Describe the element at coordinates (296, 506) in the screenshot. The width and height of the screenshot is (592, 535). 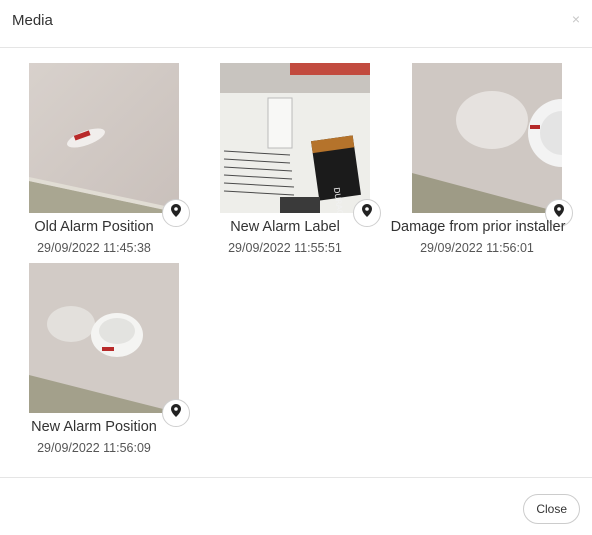
I see `modal-footer: Close` at that location.